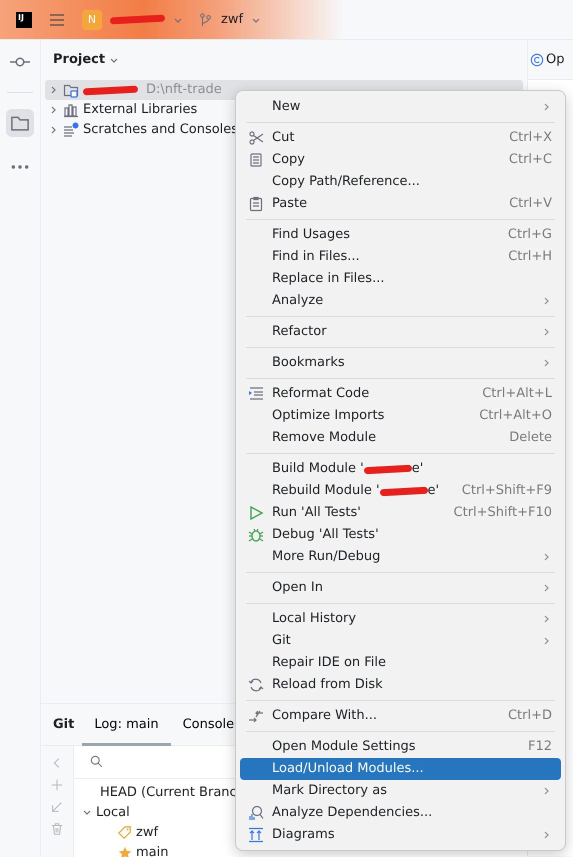  I want to click on shortcut: Ctrl+Shift+F9, so click(507, 491).